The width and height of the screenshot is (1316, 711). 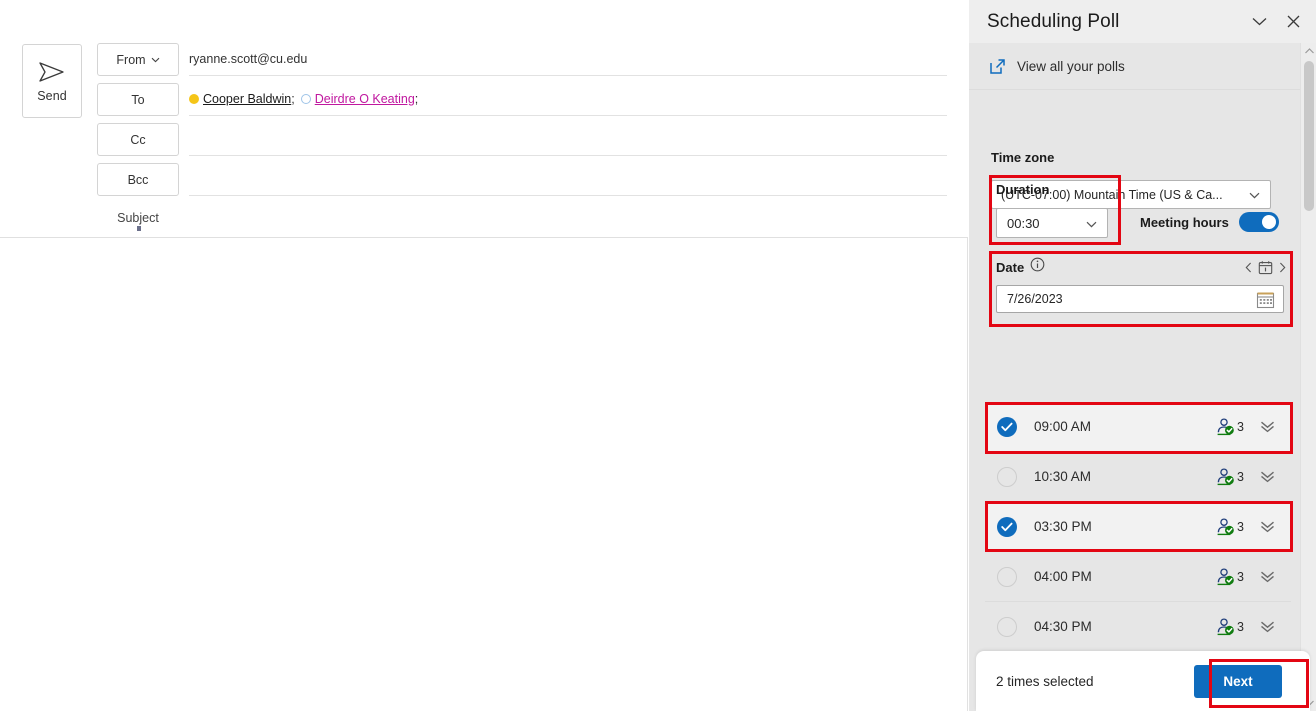 I want to click on page-title: Scheduling Poll, so click(x=1053, y=21).